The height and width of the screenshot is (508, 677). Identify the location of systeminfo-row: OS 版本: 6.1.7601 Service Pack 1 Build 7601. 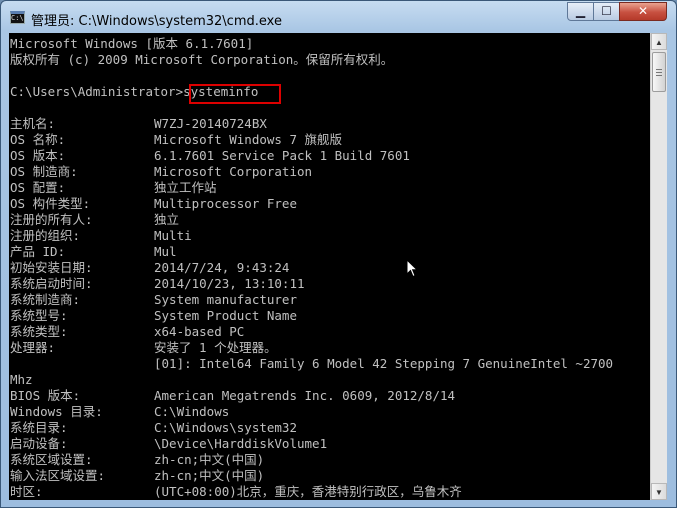
(210, 156).